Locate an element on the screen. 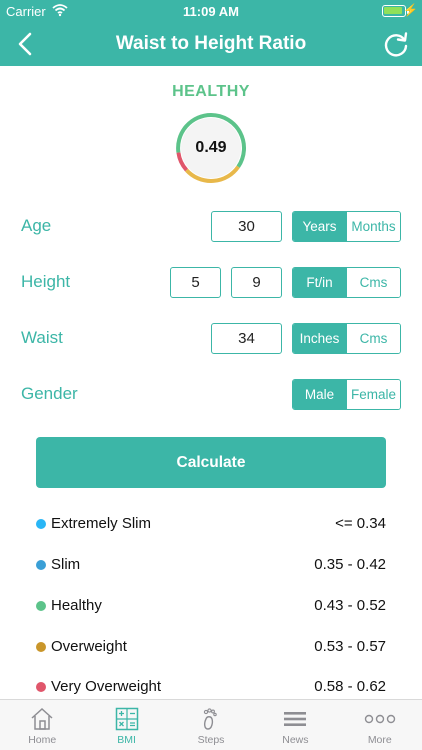  tab-label: Steps is located at coordinates (211, 740).